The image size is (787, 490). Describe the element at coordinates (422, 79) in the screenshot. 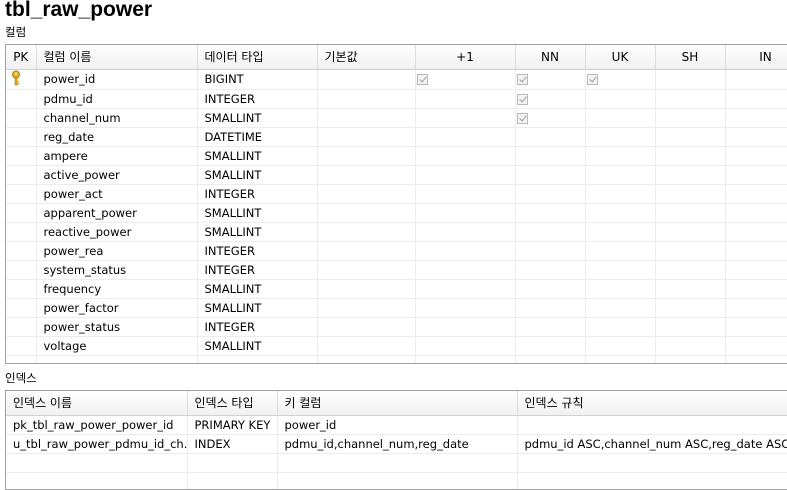

I see `auto-increment-checkbox` at that location.